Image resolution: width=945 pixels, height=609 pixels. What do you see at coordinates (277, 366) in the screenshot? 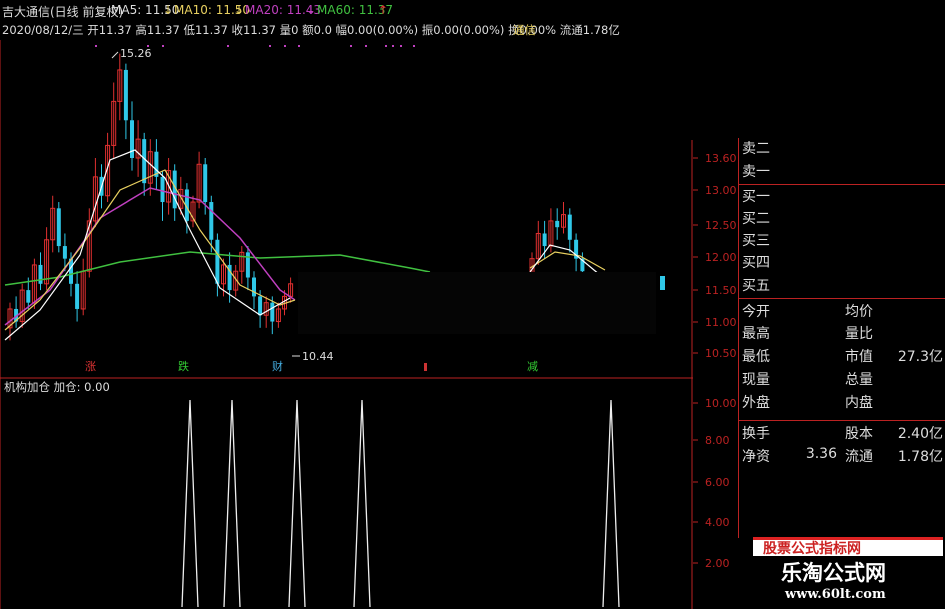
I see `event-label-cai: 财` at bounding box center [277, 366].